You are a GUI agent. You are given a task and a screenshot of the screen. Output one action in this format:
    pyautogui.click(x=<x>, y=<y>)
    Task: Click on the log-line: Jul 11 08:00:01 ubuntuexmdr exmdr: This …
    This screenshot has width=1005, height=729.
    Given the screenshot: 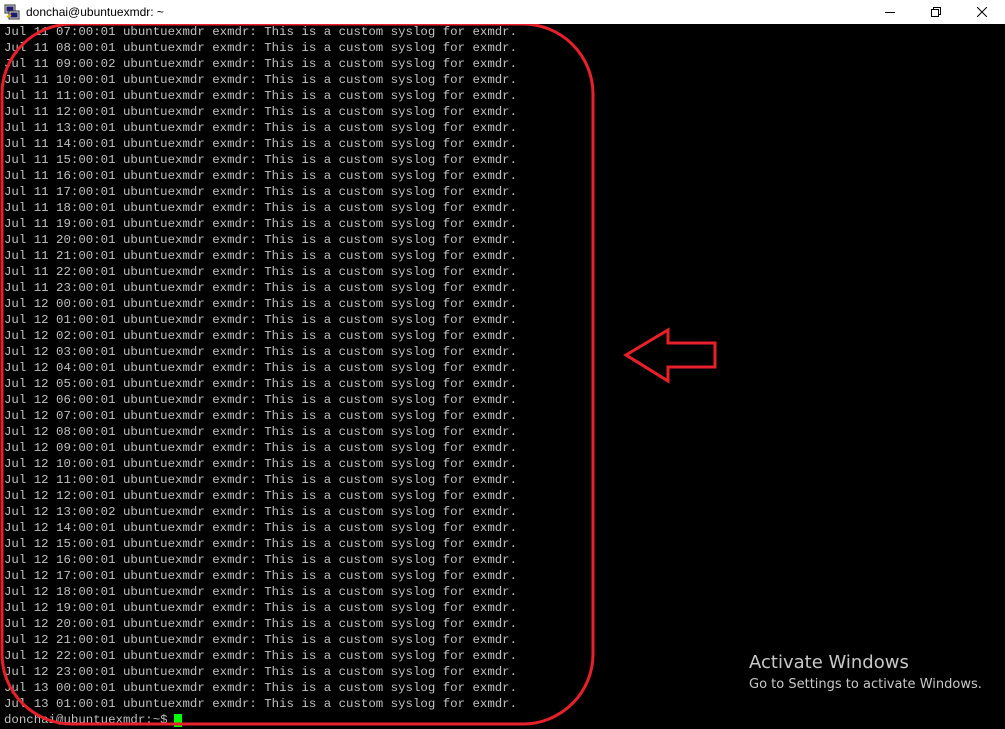 What is the action you would take?
    pyautogui.click(x=261, y=48)
    